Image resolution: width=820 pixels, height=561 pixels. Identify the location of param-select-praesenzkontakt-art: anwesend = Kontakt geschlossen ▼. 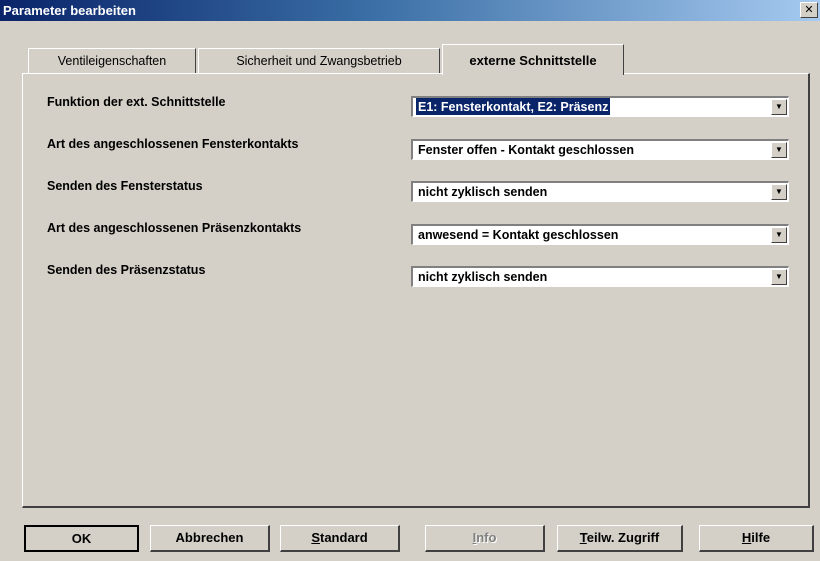
(600, 234).